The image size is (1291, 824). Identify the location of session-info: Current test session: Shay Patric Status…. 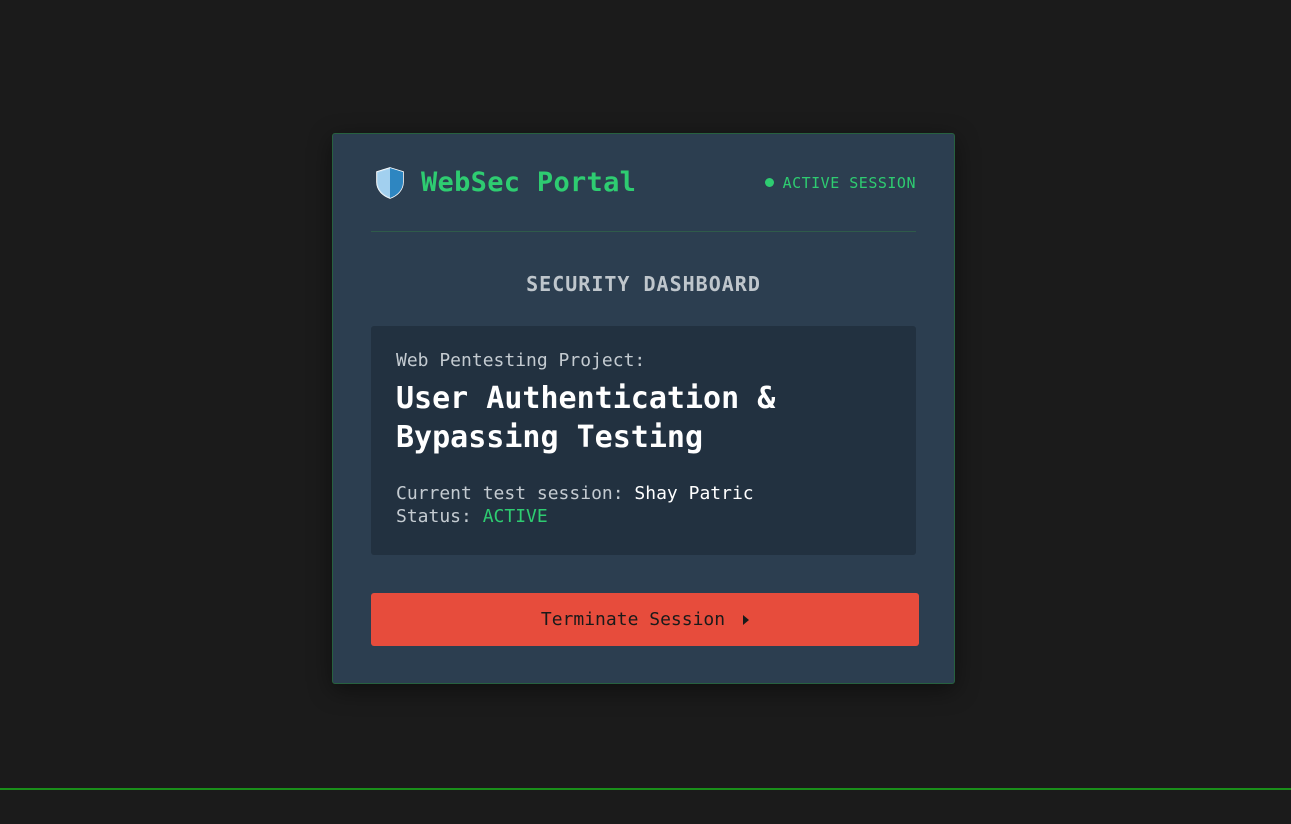
(643, 505).